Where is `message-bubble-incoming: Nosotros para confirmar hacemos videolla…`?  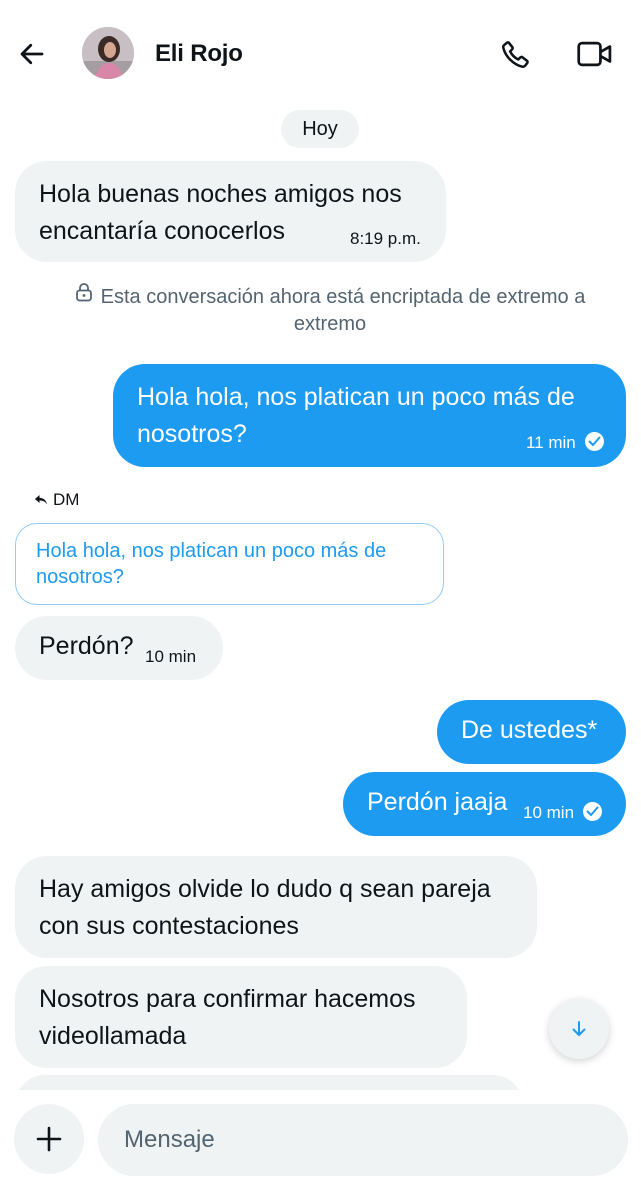 message-bubble-incoming: Nosotros para confirmar hacemos videolla… is located at coordinates (241, 1017).